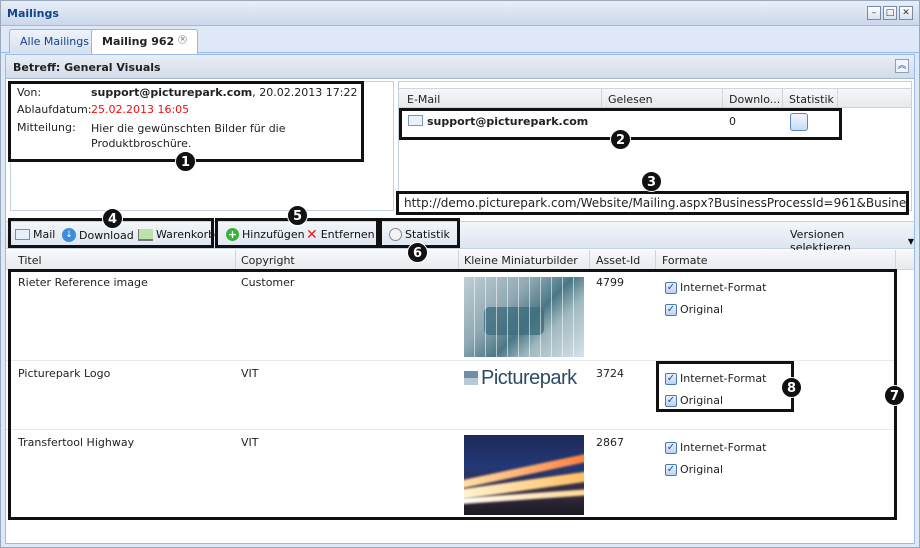 This screenshot has width=920, height=548. Describe the element at coordinates (651, 181) in the screenshot. I see `callout-number-3: 3` at that location.